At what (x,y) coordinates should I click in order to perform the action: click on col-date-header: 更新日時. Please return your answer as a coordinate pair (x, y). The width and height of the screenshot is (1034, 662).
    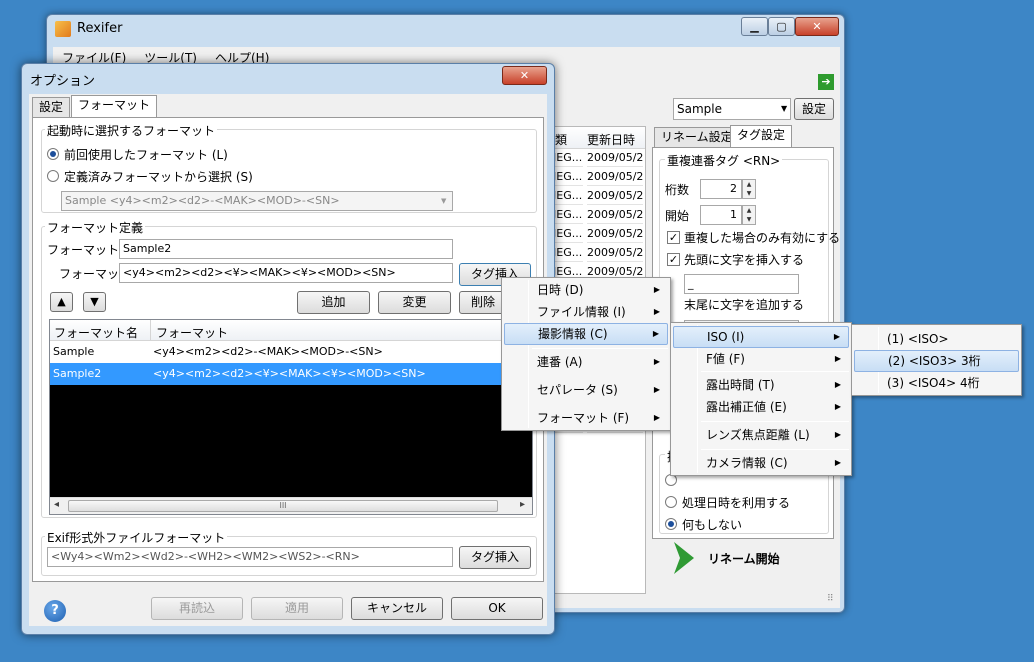
    Looking at the image, I should click on (611, 139).